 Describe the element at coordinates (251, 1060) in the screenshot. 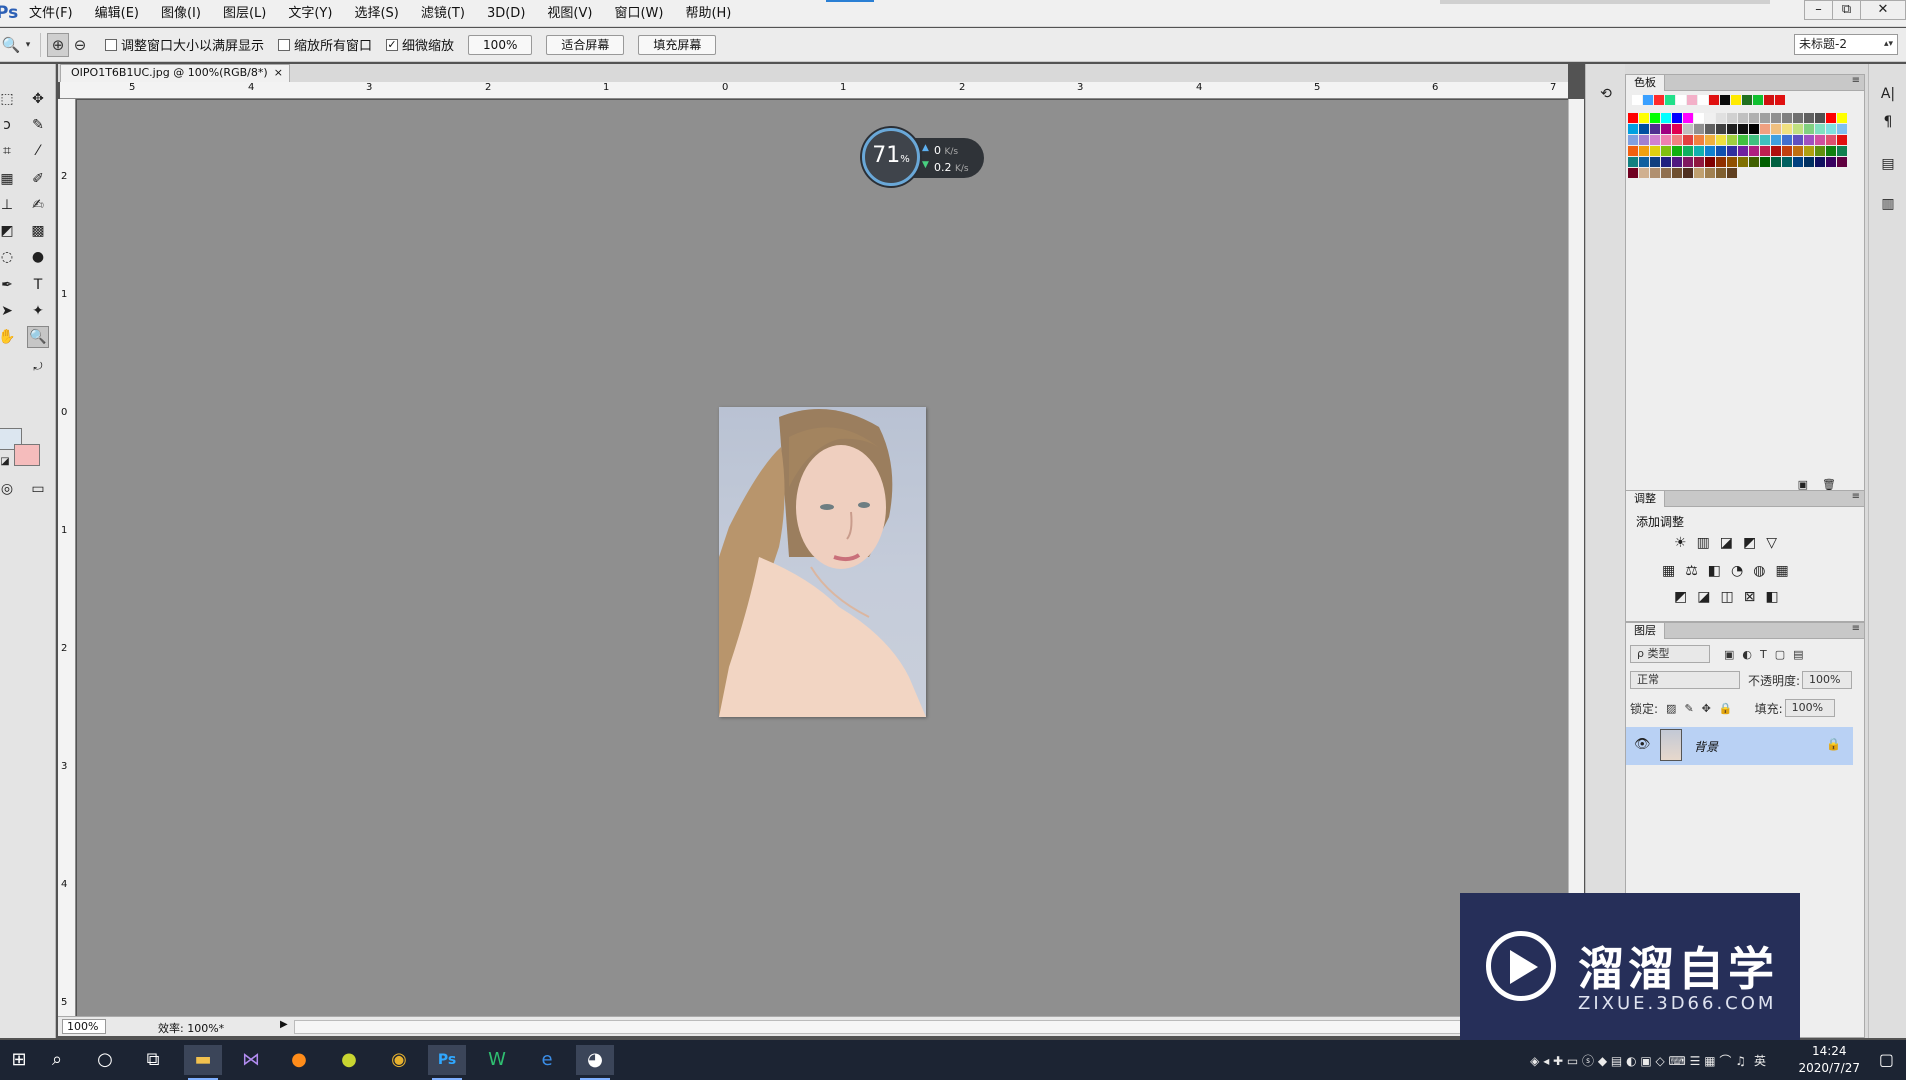

I see `visual-studio-icon: ⋈` at that location.